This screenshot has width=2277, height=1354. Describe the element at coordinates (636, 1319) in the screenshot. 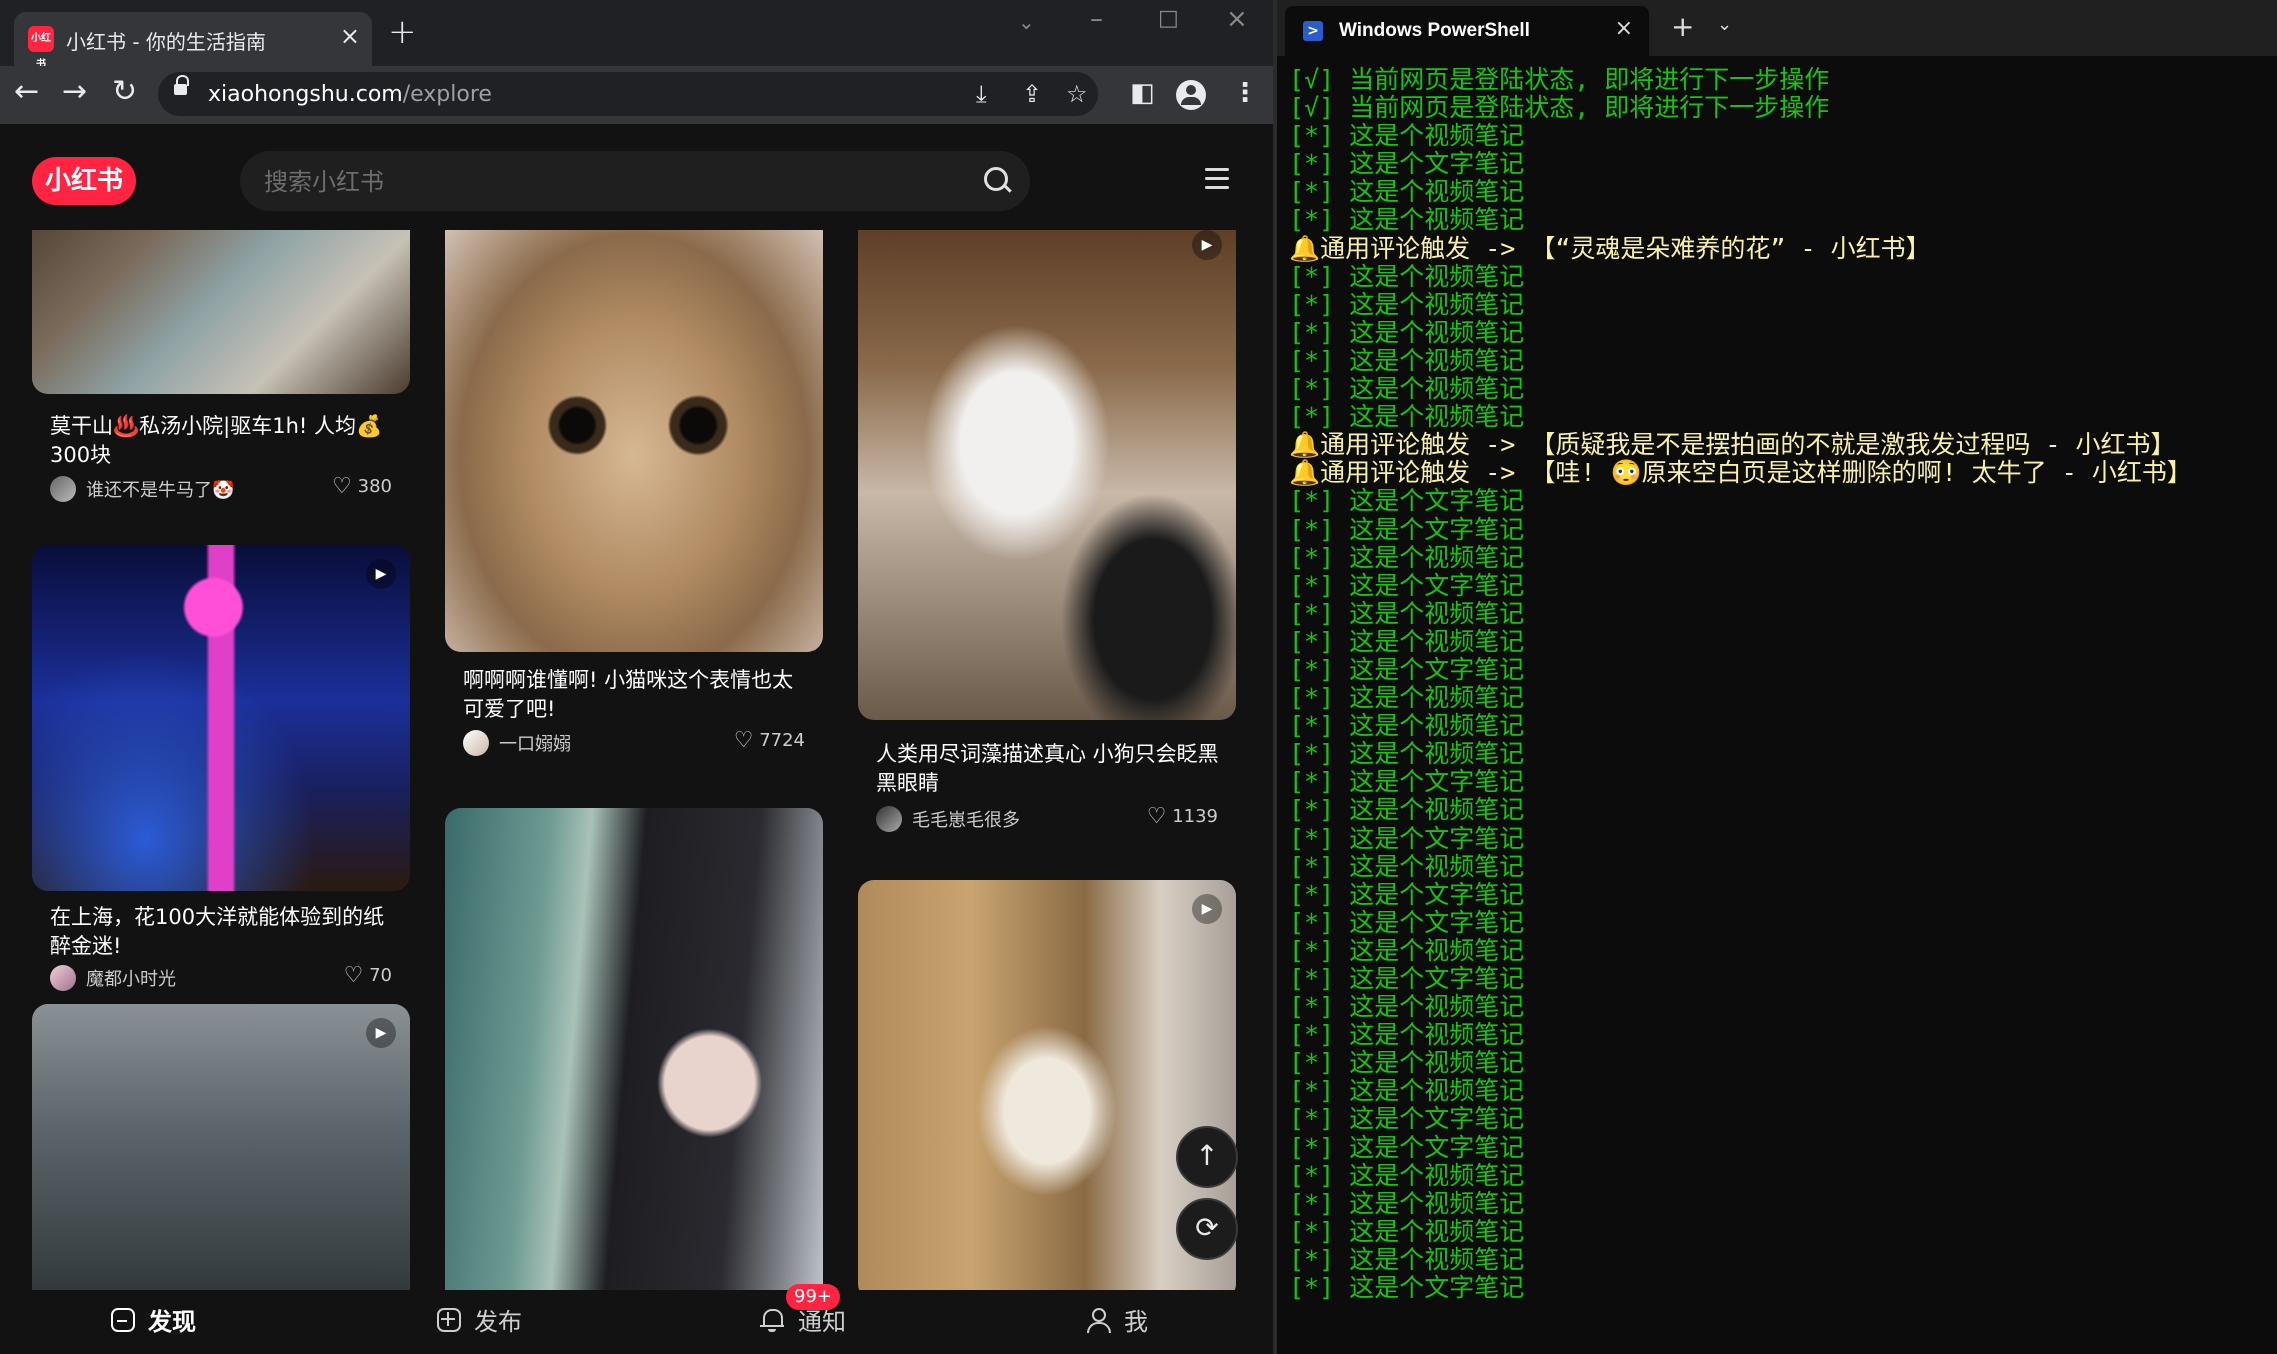

I see `bottom-nav: 发现 发布 通知 99+ 我` at that location.